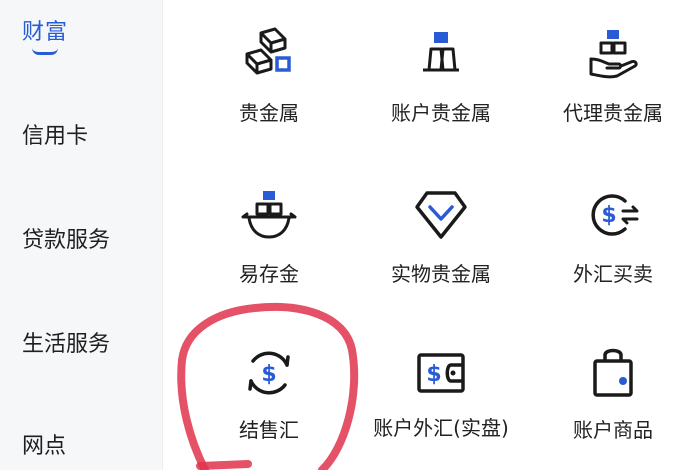 The image size is (700, 470). I want to click on grid-item-label: 实物贵金属, so click(441, 274).